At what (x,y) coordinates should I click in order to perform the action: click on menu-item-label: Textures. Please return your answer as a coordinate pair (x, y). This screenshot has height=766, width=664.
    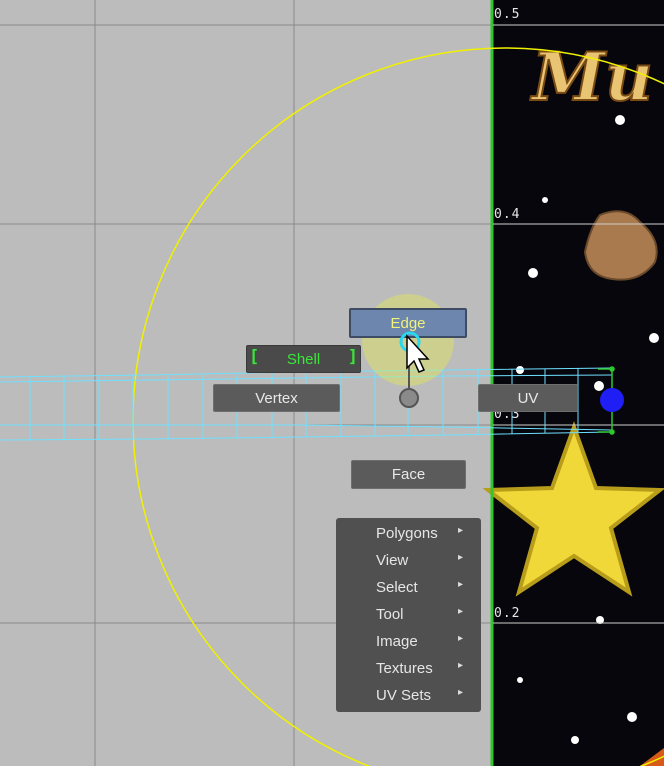
    Looking at the image, I should click on (404, 668).